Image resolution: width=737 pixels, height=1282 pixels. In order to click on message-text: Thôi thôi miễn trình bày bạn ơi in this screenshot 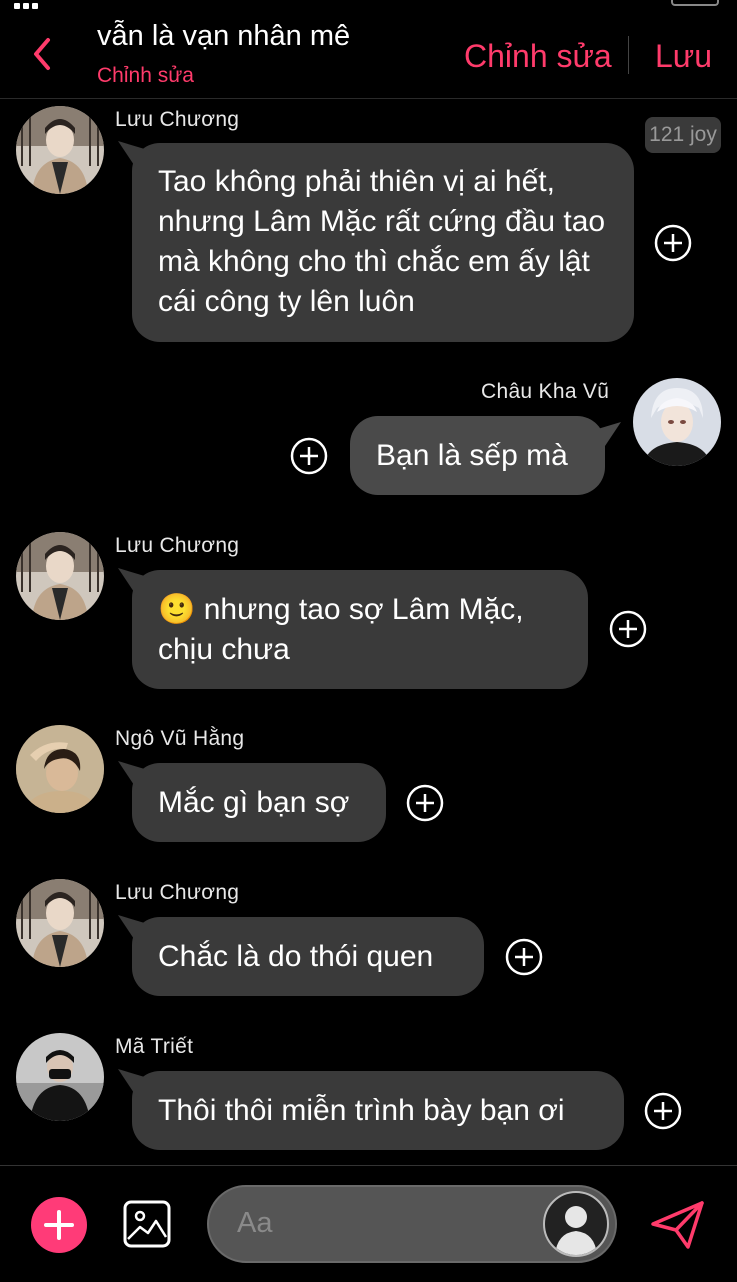, I will do `click(361, 1110)`.